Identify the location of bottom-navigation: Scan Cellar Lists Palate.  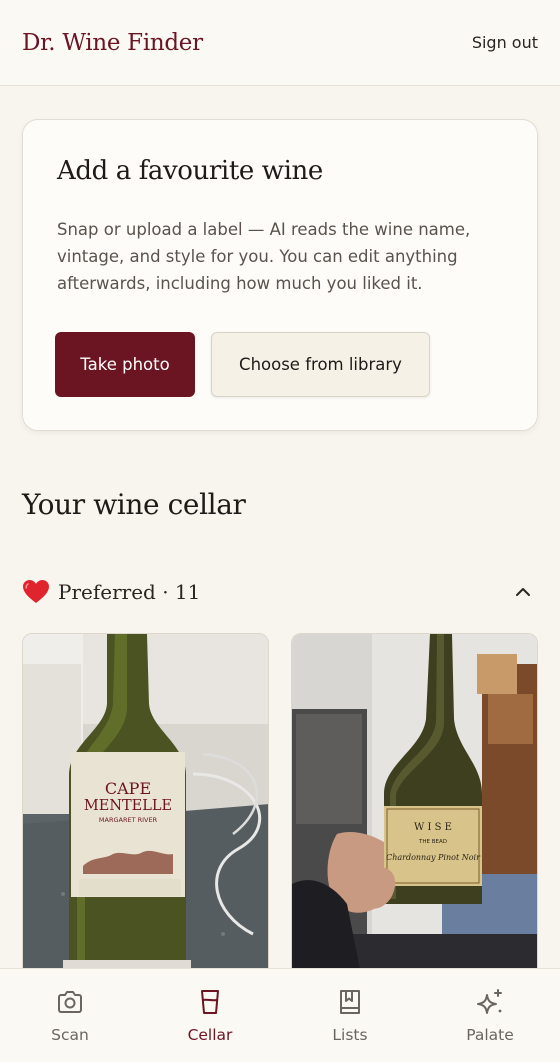
(280, 1015).